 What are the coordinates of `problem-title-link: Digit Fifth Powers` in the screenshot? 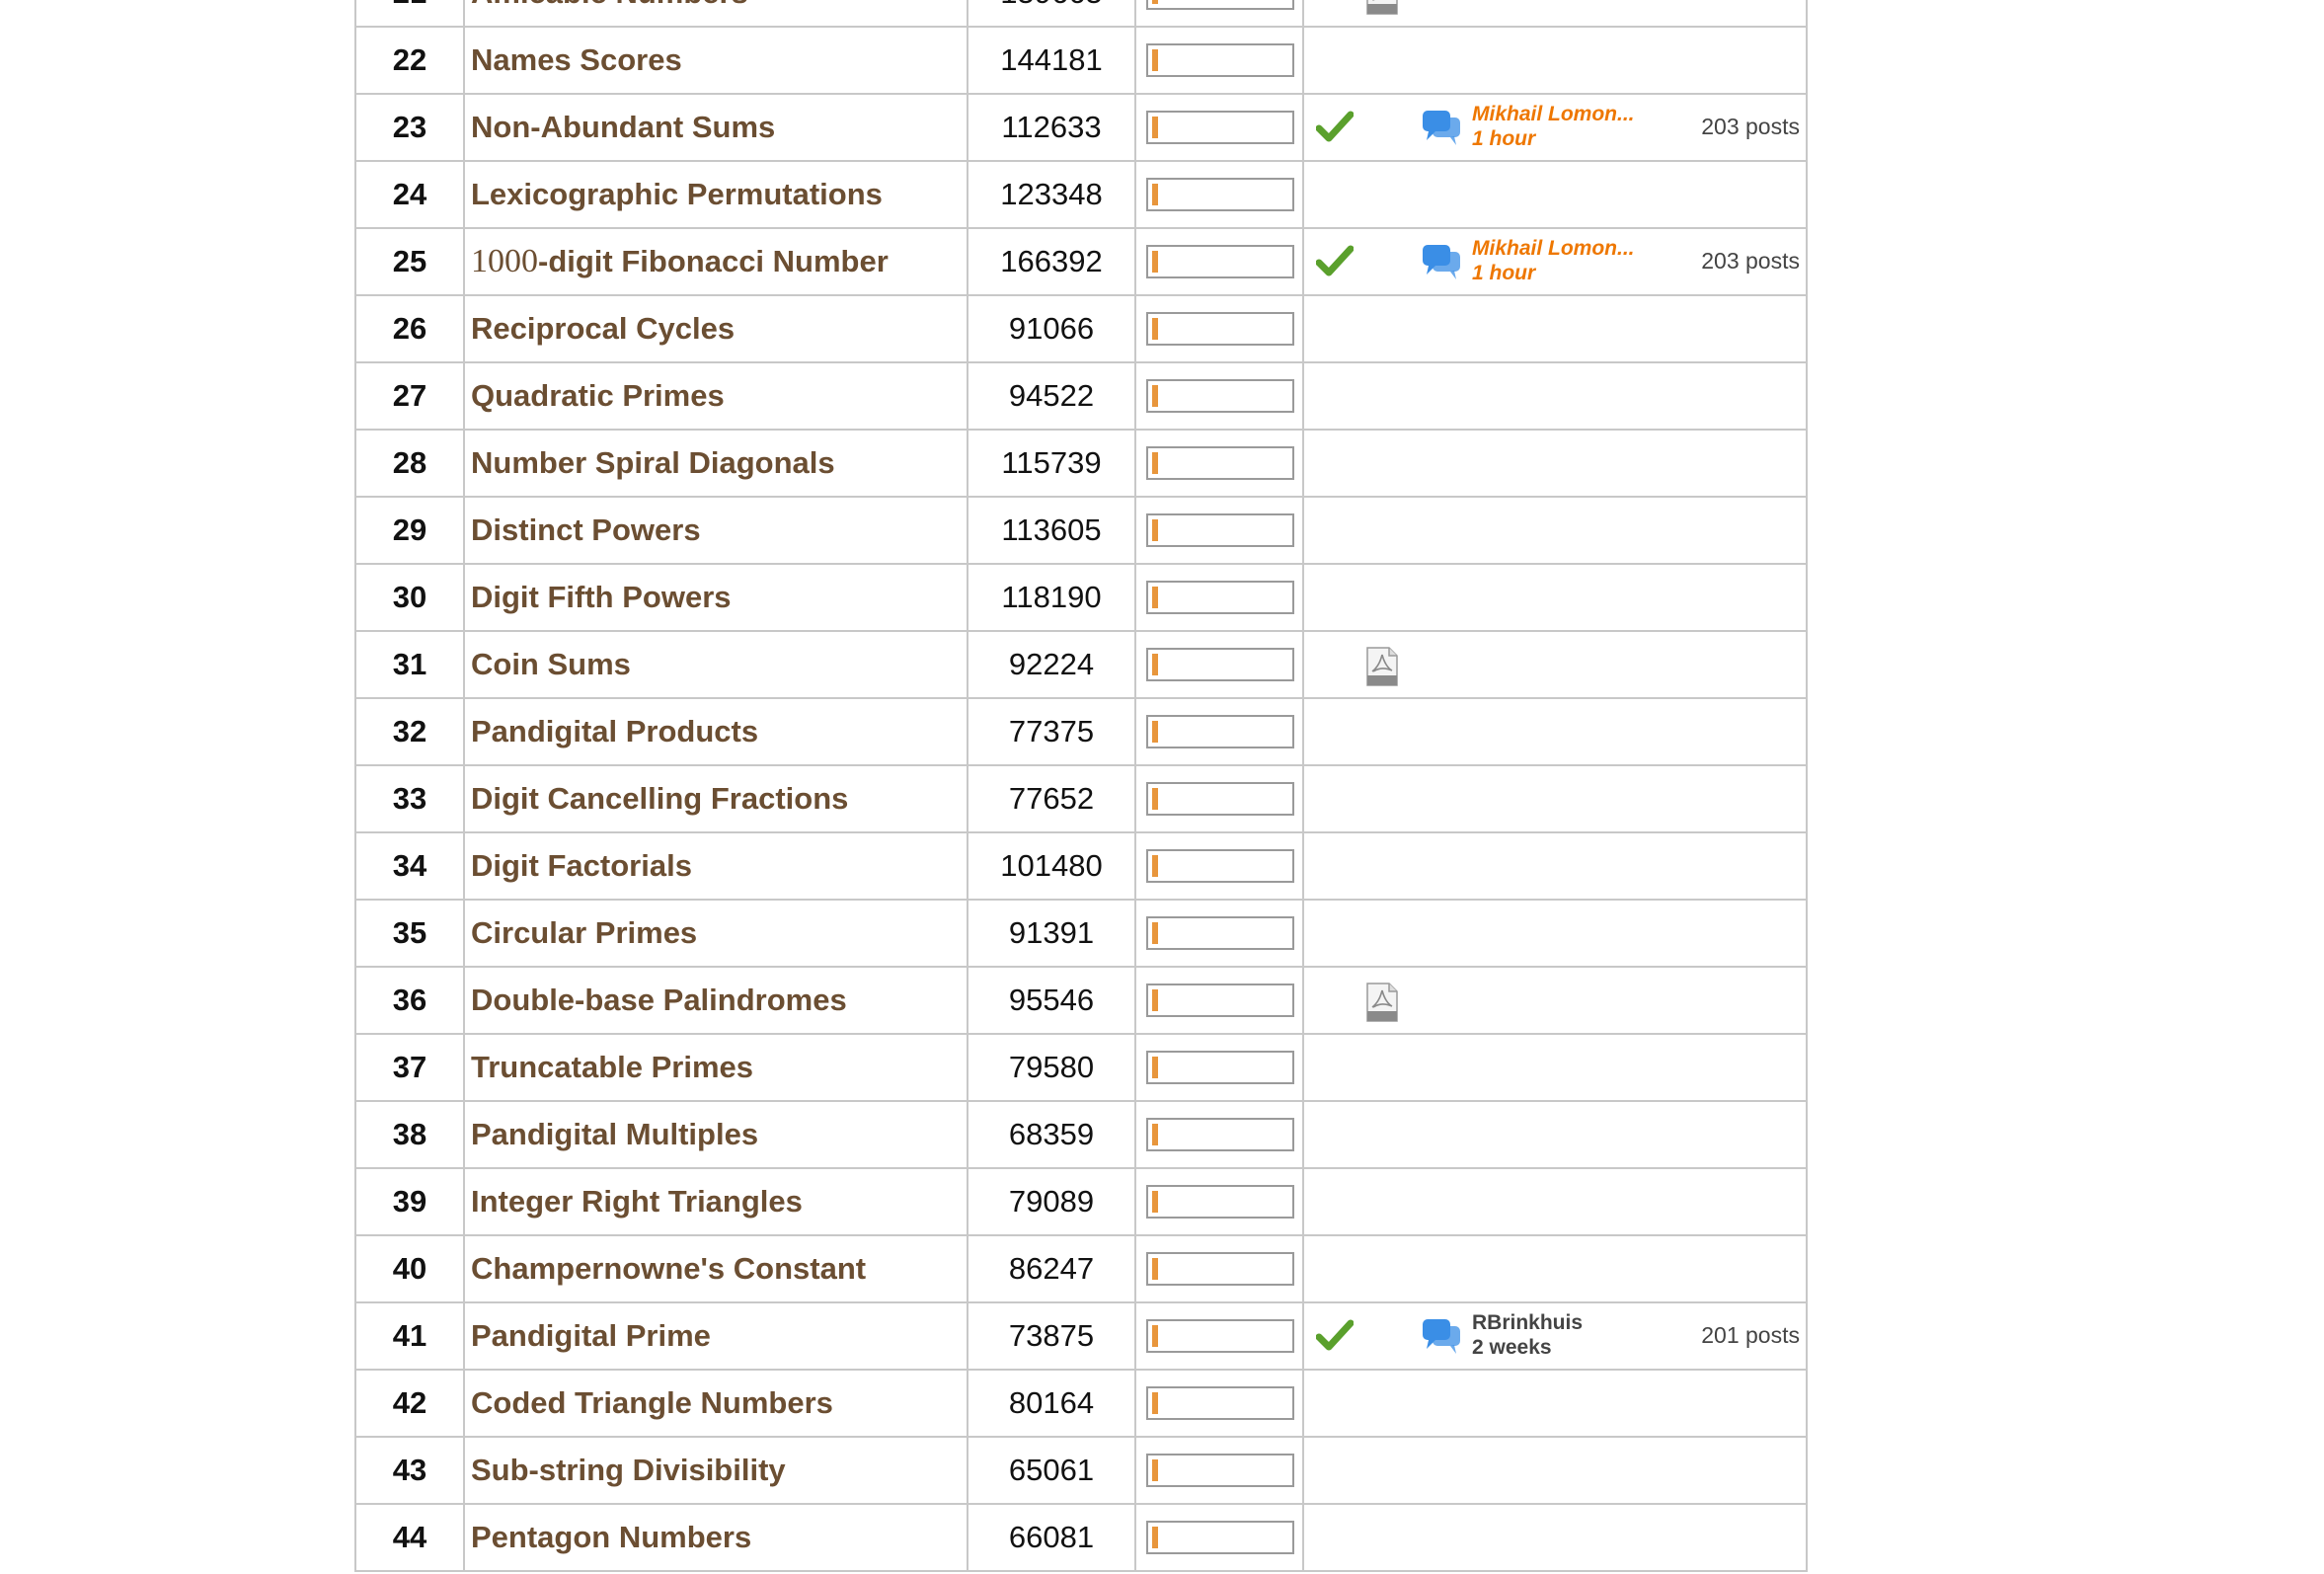 It's located at (601, 597).